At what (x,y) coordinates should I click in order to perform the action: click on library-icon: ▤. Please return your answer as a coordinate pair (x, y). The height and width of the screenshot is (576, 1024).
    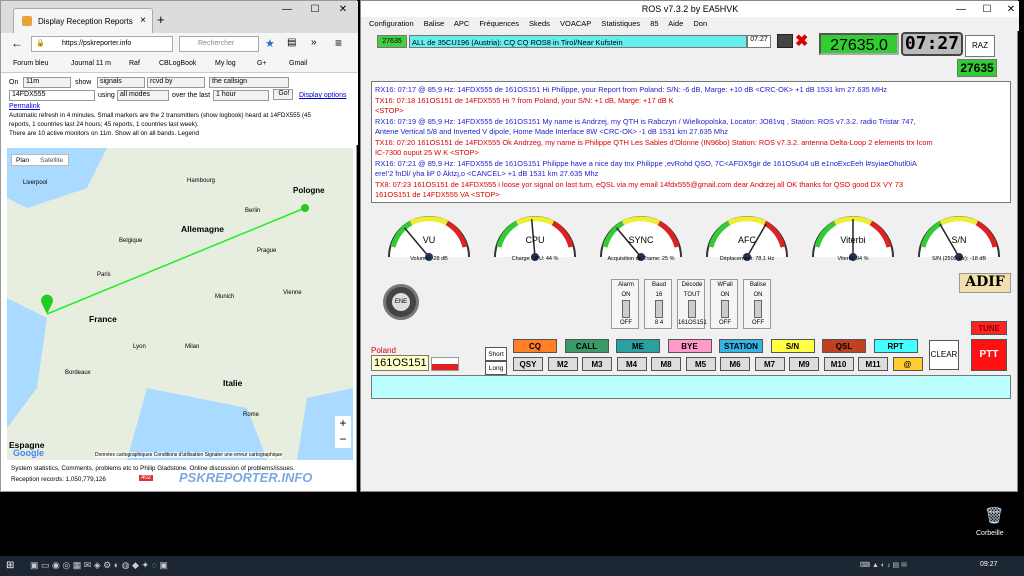
    Looking at the image, I should click on (291, 42).